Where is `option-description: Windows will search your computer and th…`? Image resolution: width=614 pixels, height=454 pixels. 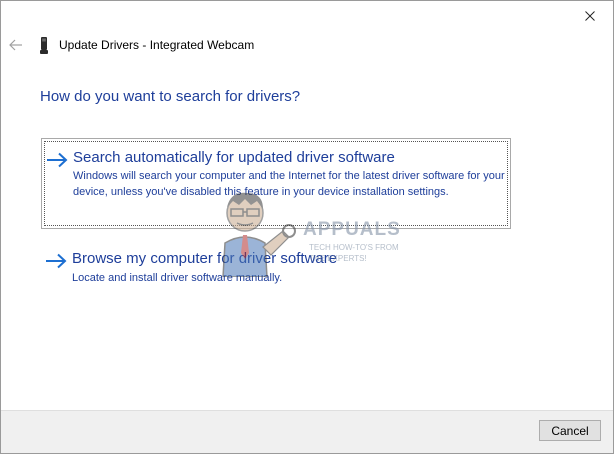
option-description: Windows will search your computer and th… is located at coordinates (289, 184).